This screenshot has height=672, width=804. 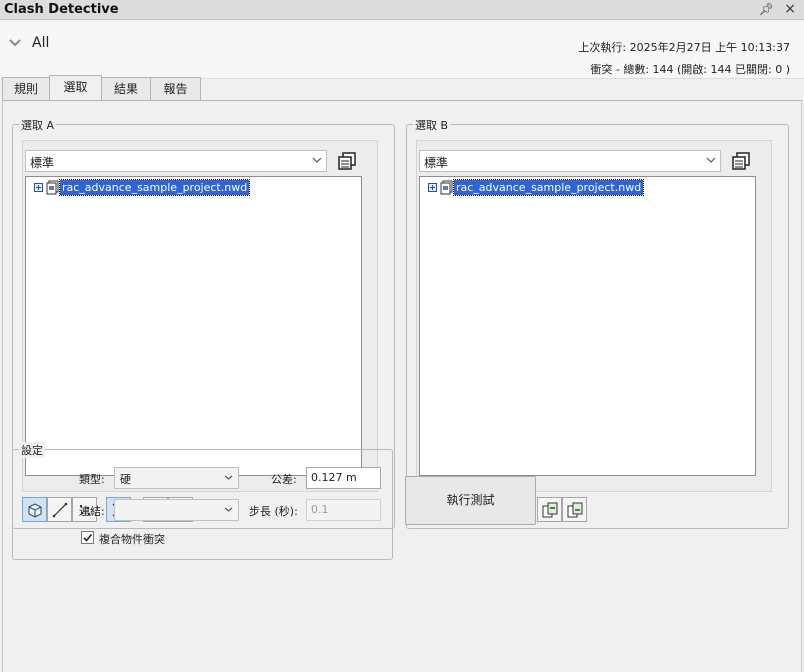 What do you see at coordinates (343, 478) in the screenshot?
I see `tolerance-input: 0.127 m` at bounding box center [343, 478].